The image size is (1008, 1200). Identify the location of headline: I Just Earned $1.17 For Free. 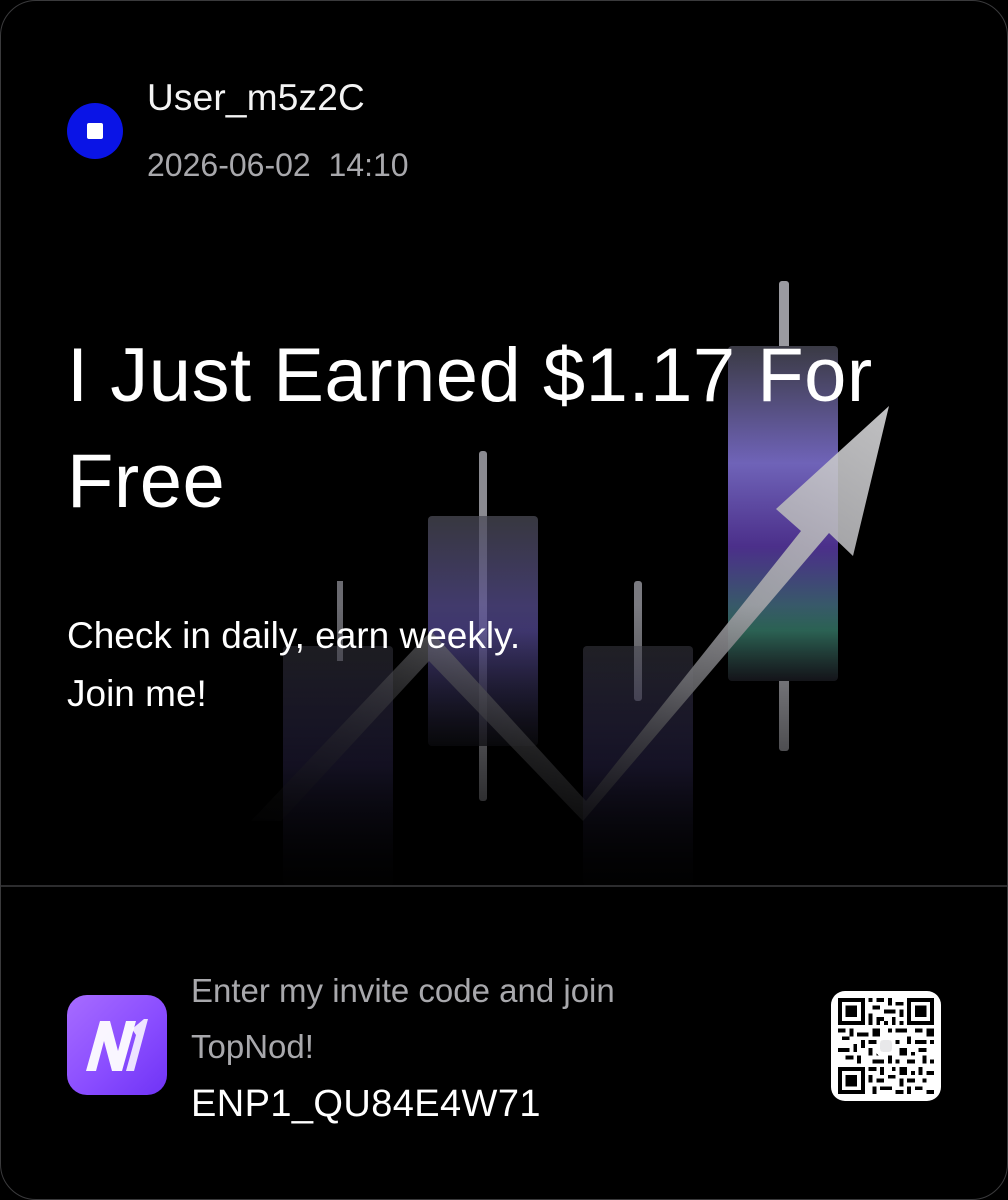
(470, 428).